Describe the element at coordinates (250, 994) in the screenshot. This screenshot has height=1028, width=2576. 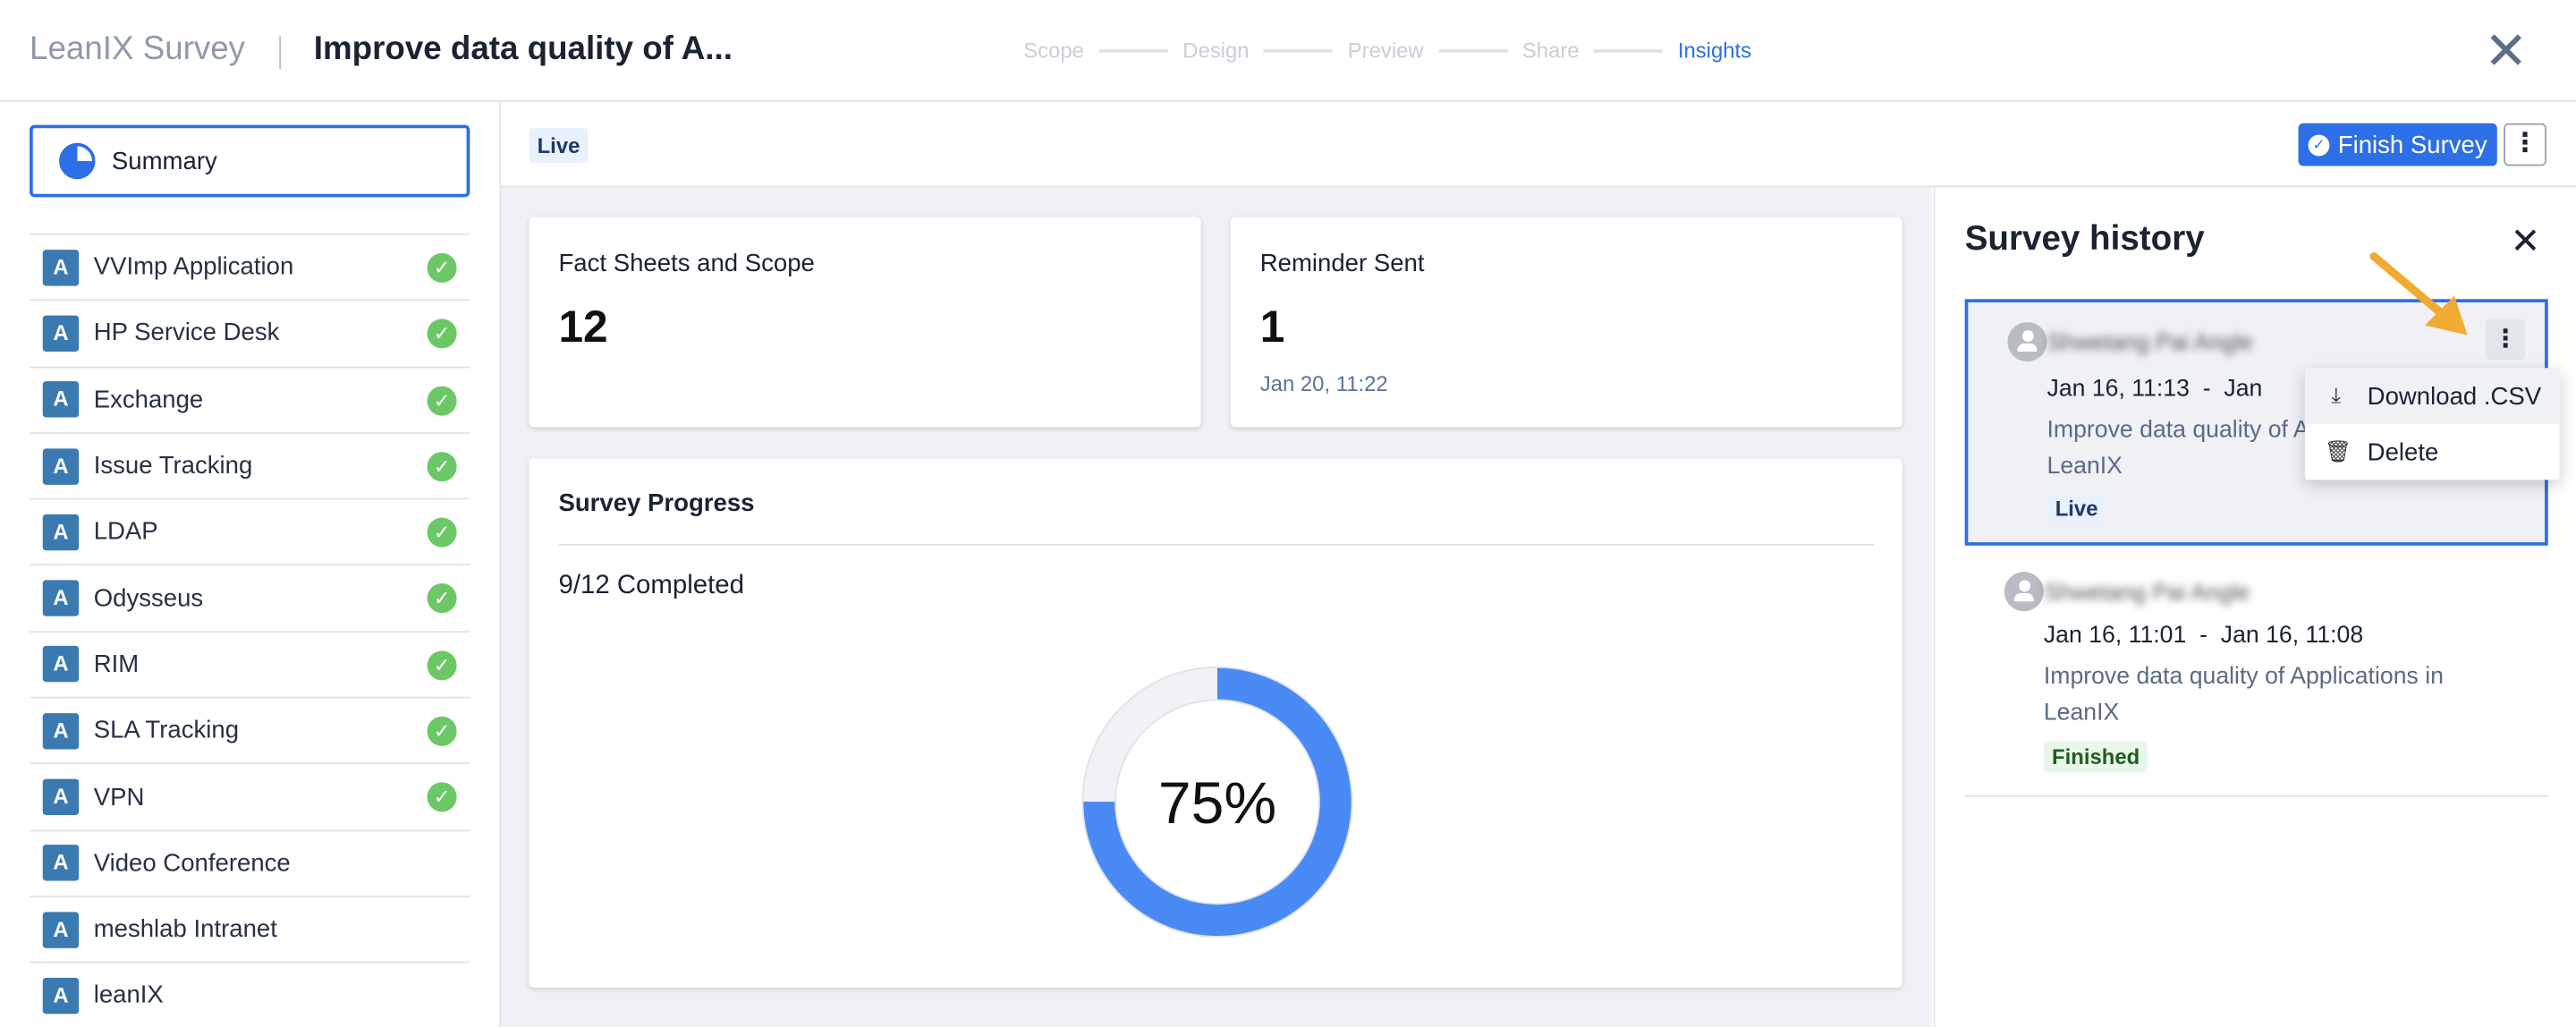
I see `sidebar-item: AleanIX` at that location.